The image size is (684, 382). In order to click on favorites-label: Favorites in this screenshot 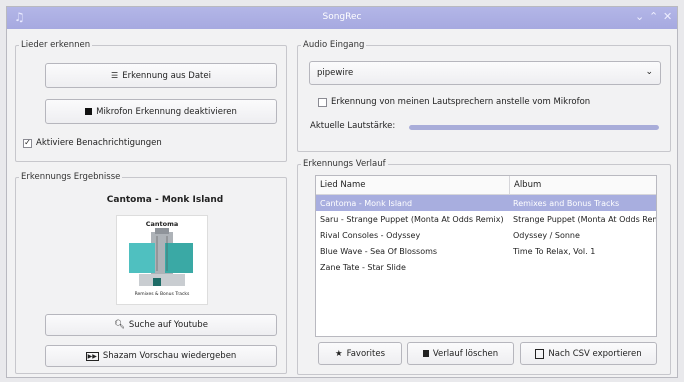, I will do `click(366, 353)`.